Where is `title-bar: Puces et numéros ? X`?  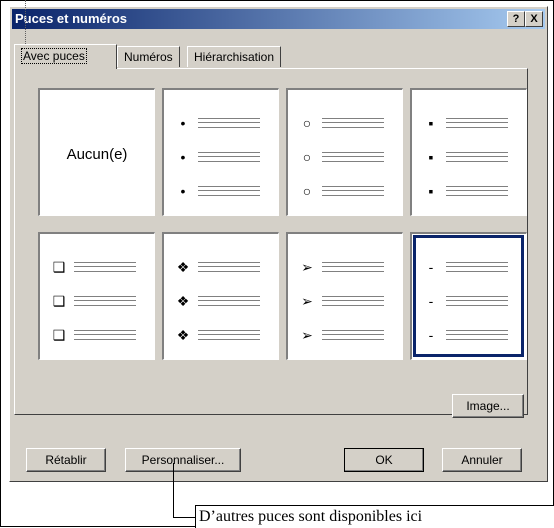
title-bar: Puces et numéros ? X is located at coordinates (278, 19).